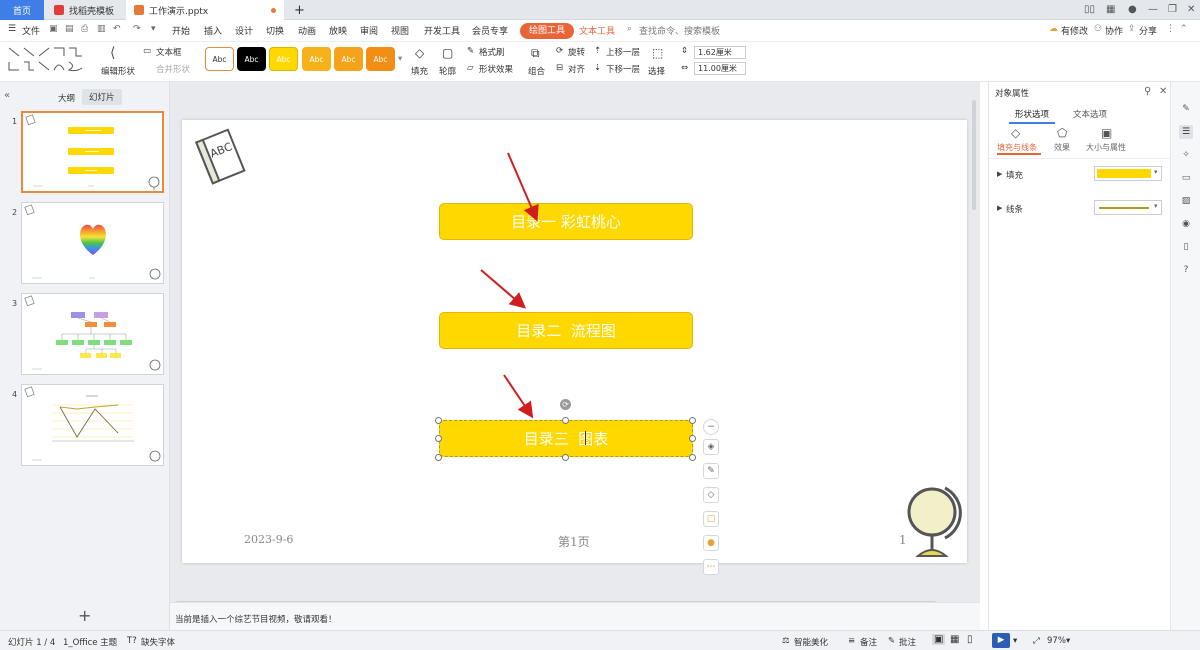 The width and height of the screenshot is (1200, 650). What do you see at coordinates (974, 155) in the screenshot?
I see `vertical-scrollbar` at bounding box center [974, 155].